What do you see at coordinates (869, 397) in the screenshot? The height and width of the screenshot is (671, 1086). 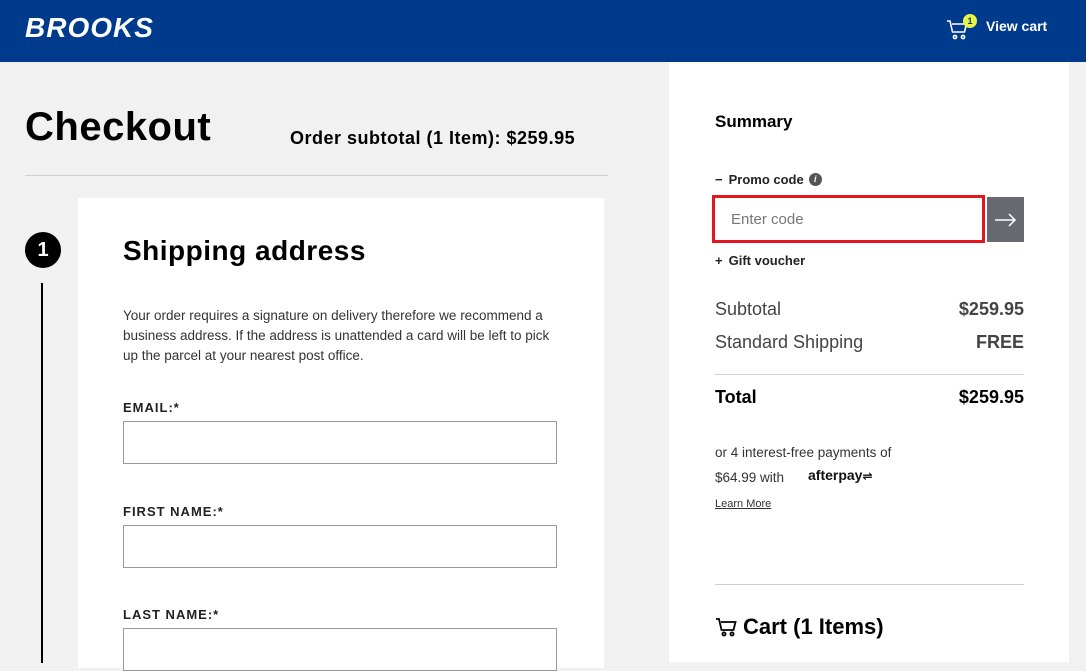 I see `total-row: Total $259.95` at bounding box center [869, 397].